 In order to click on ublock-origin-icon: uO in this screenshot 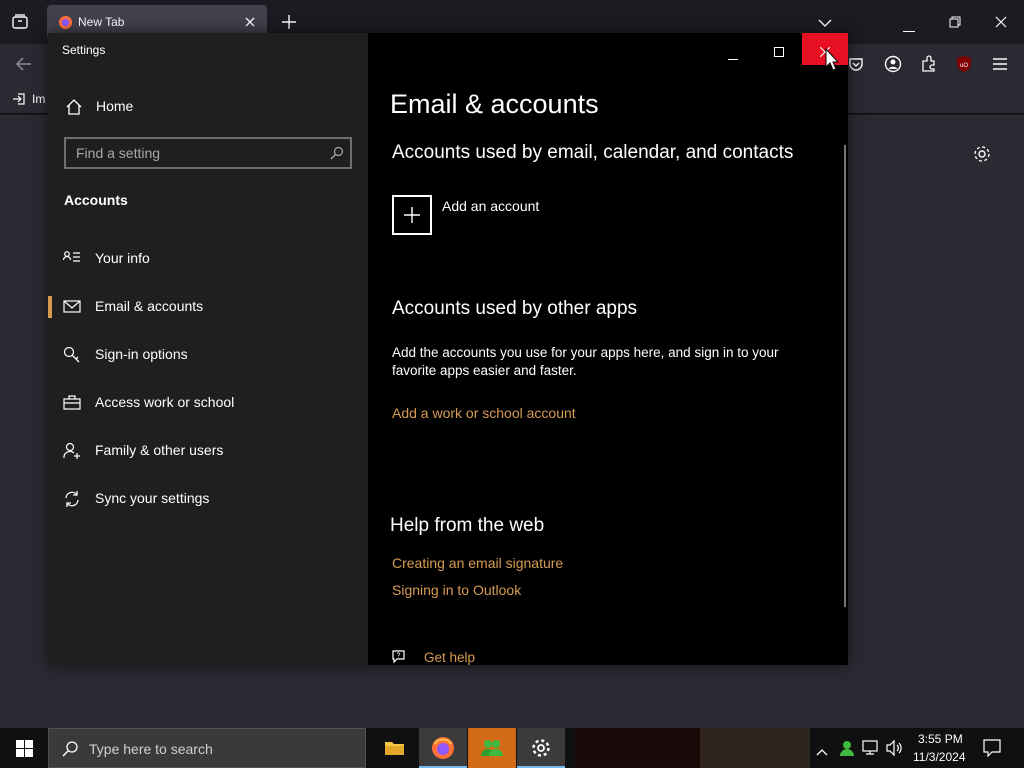, I will do `click(964, 66)`.